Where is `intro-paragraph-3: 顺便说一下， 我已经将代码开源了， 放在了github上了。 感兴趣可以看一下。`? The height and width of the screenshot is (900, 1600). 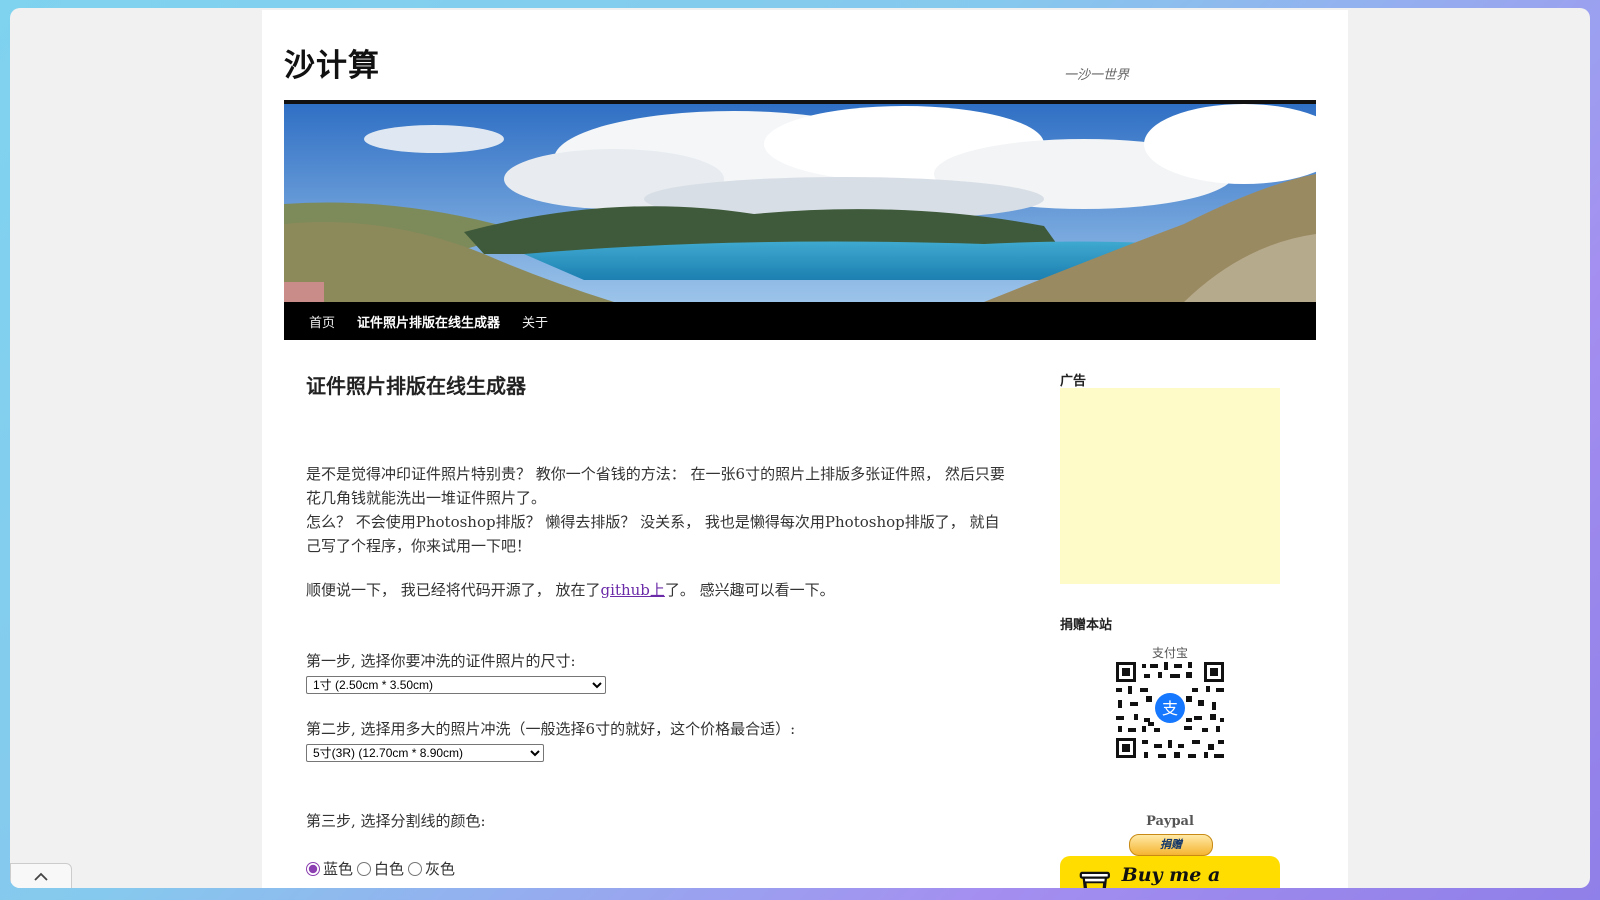
intro-paragraph-3: 顺便说一下， 我已经将代码开源了， 放在了github上了。 感兴趣可以看一下。 is located at coordinates (656, 590).